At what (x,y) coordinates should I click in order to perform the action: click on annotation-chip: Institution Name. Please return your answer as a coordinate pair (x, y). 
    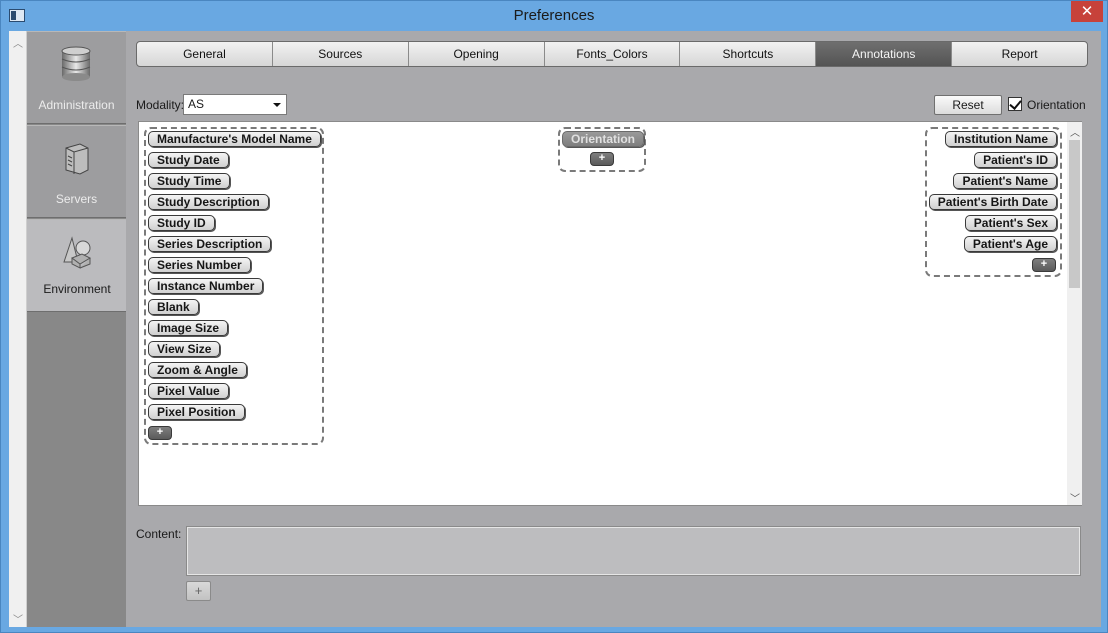
    Looking at the image, I should click on (1000, 139).